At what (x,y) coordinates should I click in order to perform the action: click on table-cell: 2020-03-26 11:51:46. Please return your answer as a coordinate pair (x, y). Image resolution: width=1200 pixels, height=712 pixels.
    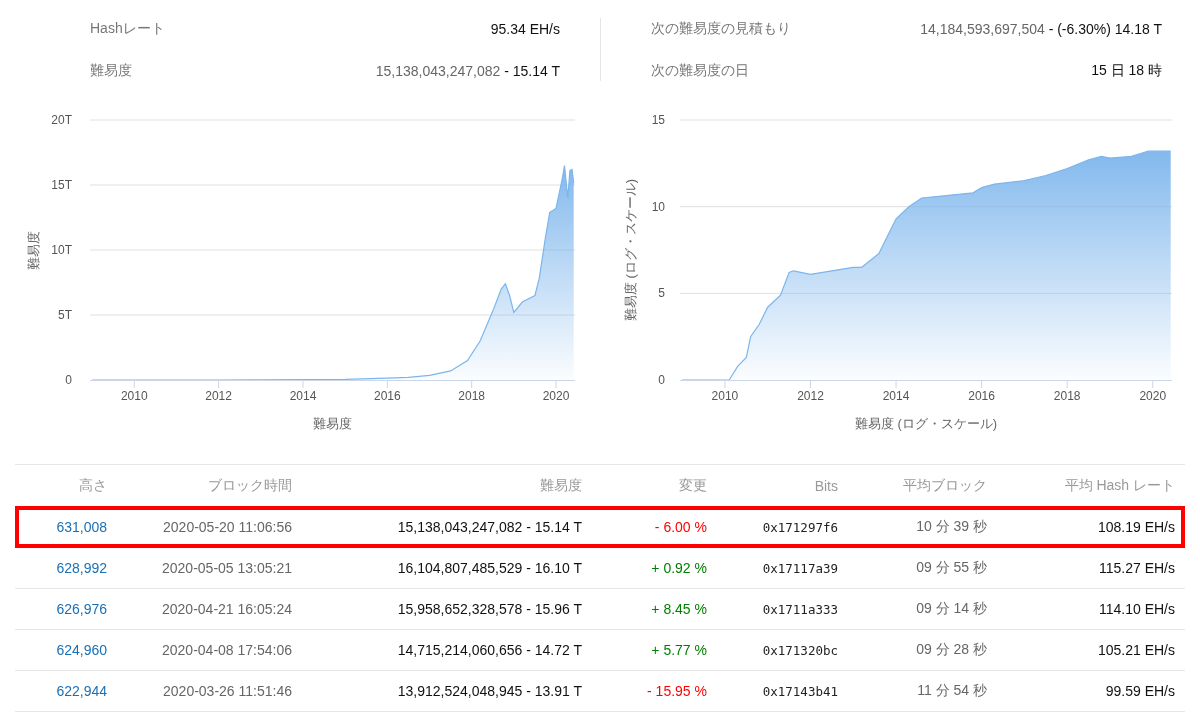
    Looking at the image, I should click on (227, 691).